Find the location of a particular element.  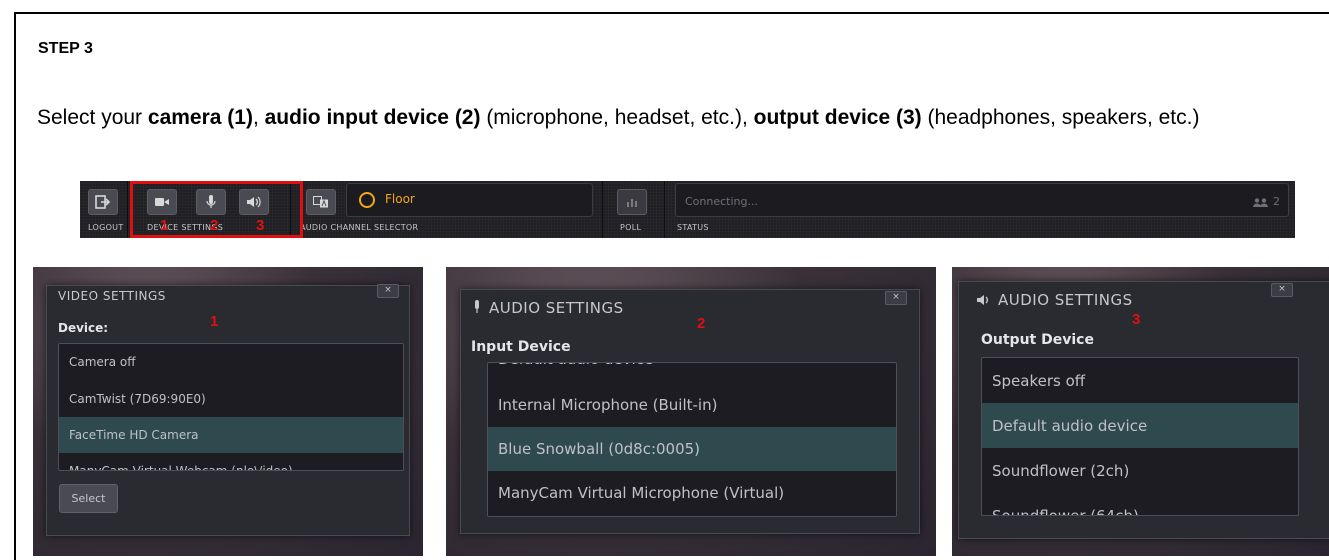

output-device-label: Output Device is located at coordinates (1037, 340).